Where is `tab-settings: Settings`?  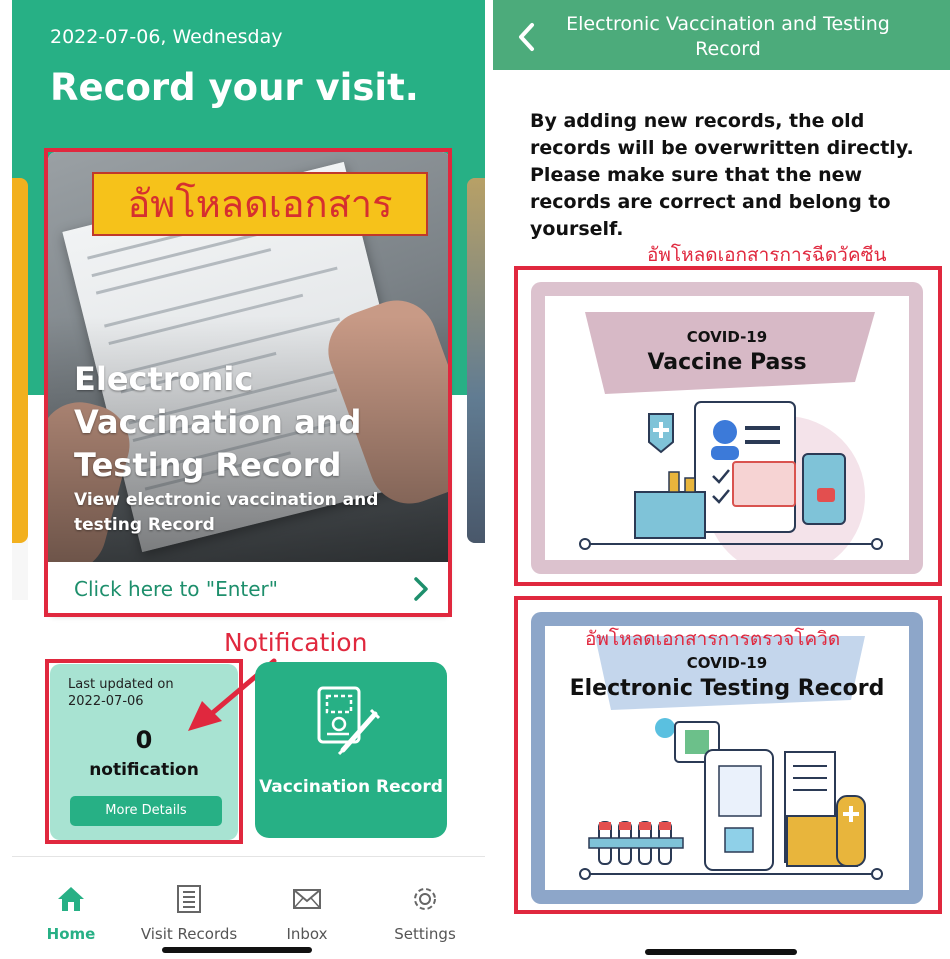
tab-settings: Settings is located at coordinates (425, 915).